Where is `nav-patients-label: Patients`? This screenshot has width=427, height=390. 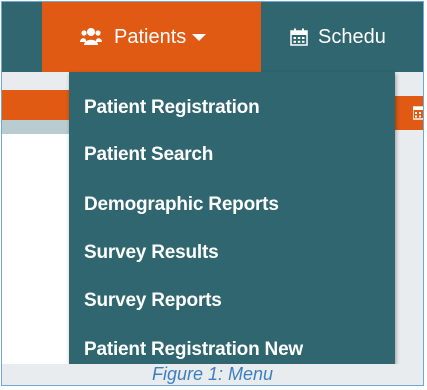
nav-patients-label: Patients is located at coordinates (150, 37).